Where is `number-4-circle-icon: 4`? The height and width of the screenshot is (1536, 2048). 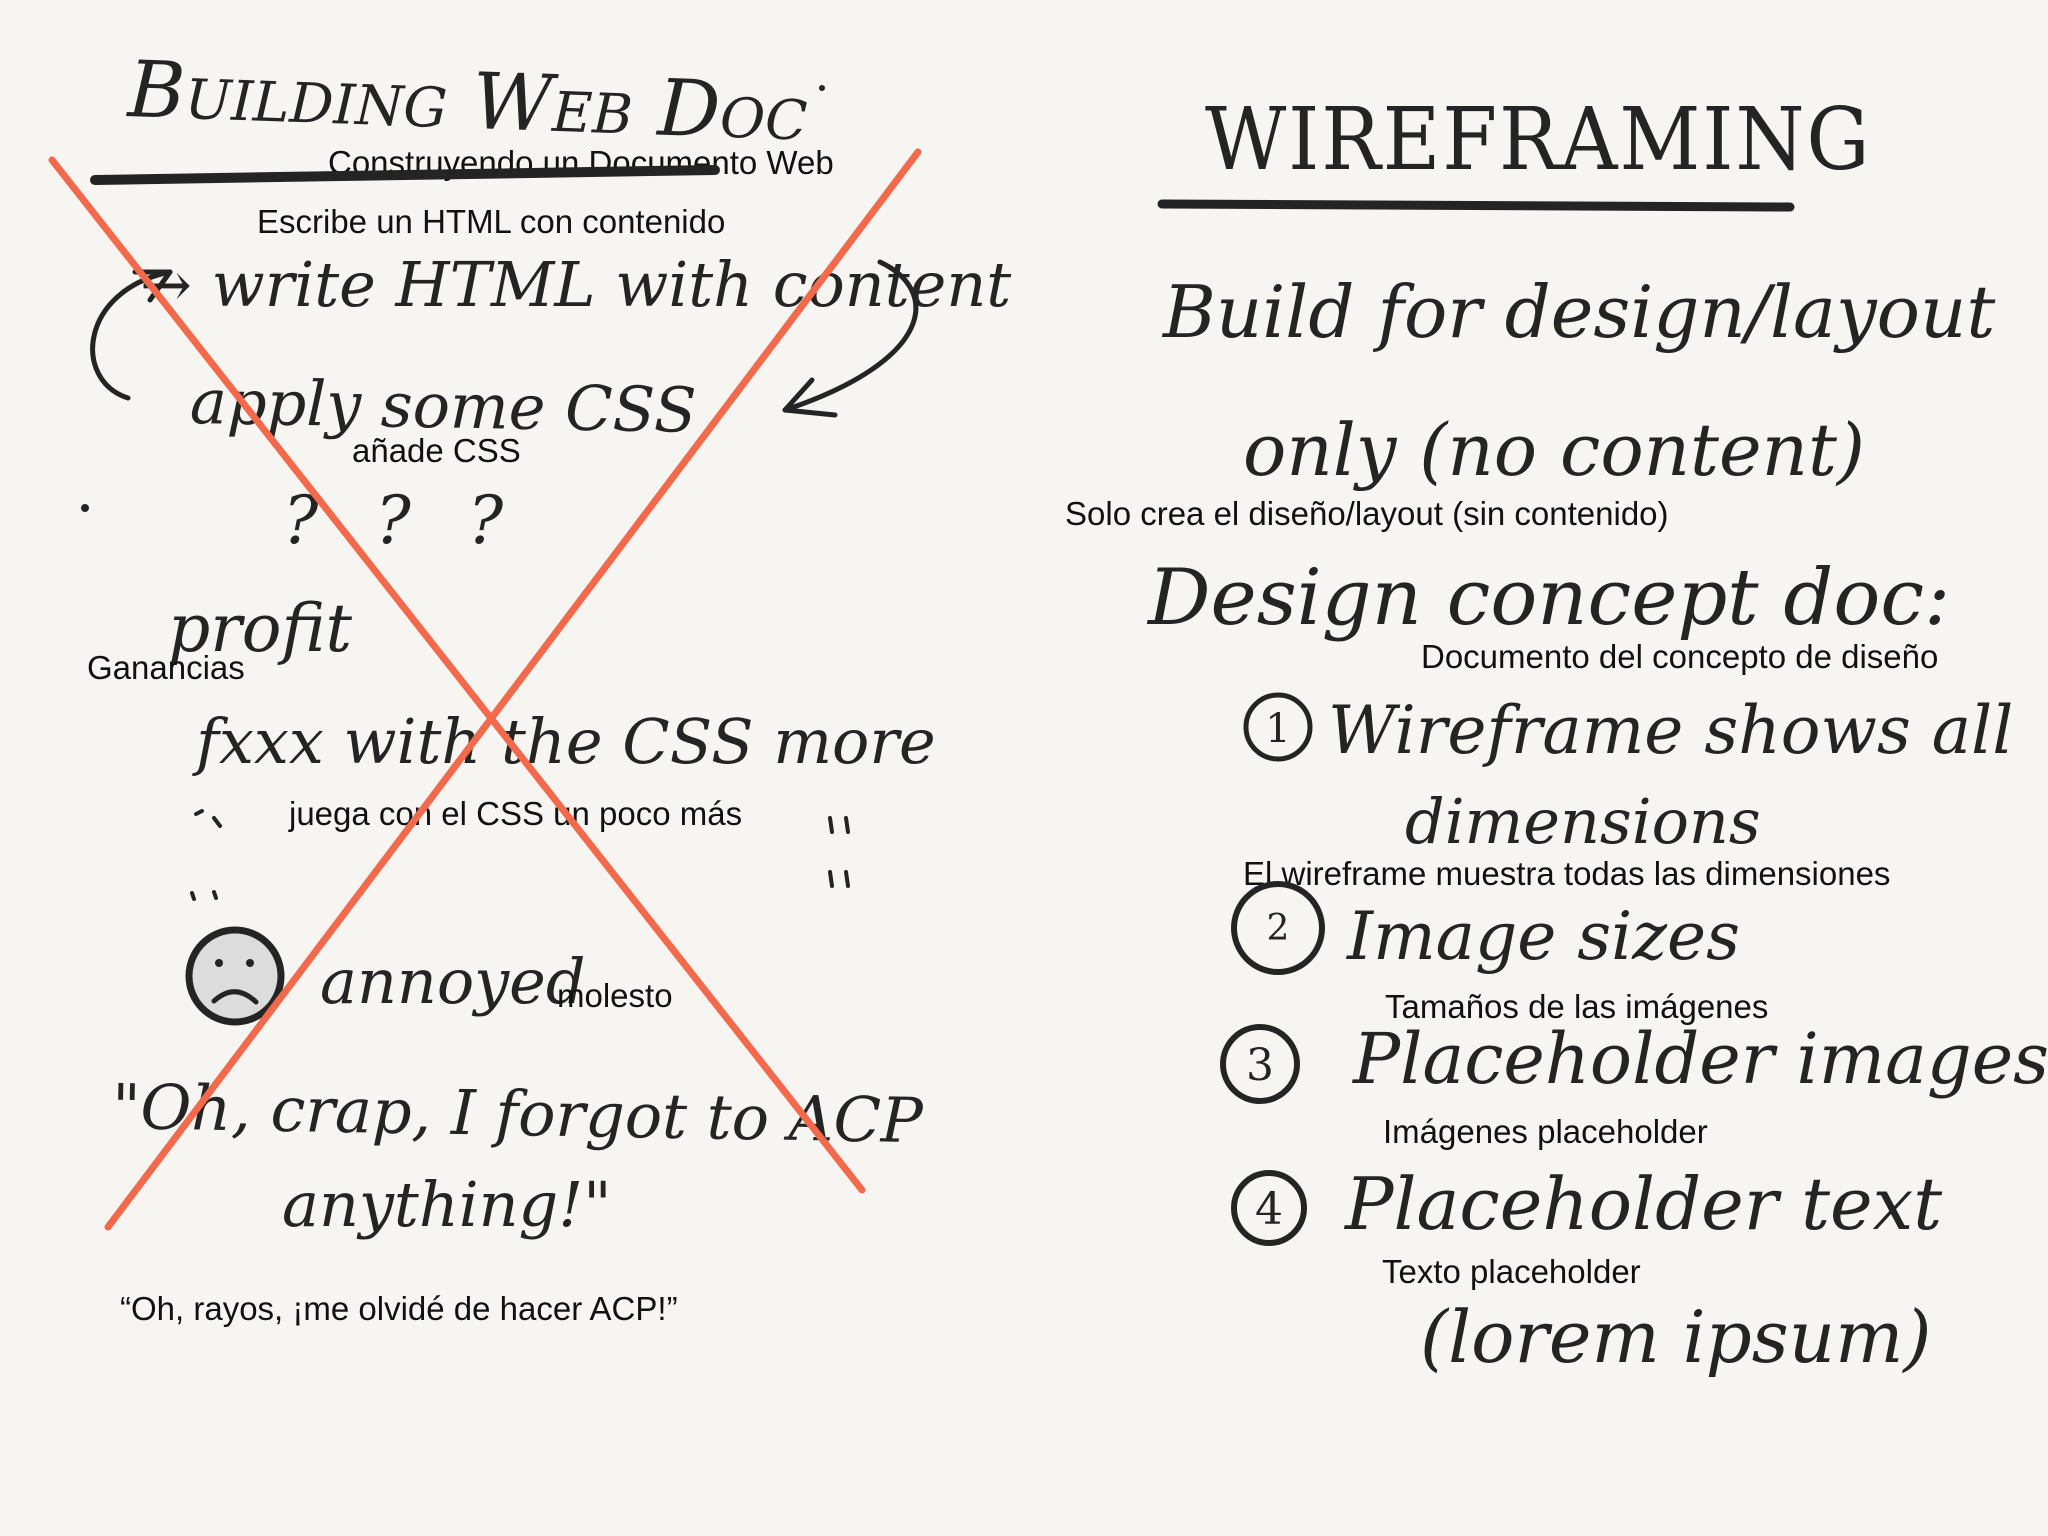
number-4-circle-icon: 4 is located at coordinates (1269, 1208).